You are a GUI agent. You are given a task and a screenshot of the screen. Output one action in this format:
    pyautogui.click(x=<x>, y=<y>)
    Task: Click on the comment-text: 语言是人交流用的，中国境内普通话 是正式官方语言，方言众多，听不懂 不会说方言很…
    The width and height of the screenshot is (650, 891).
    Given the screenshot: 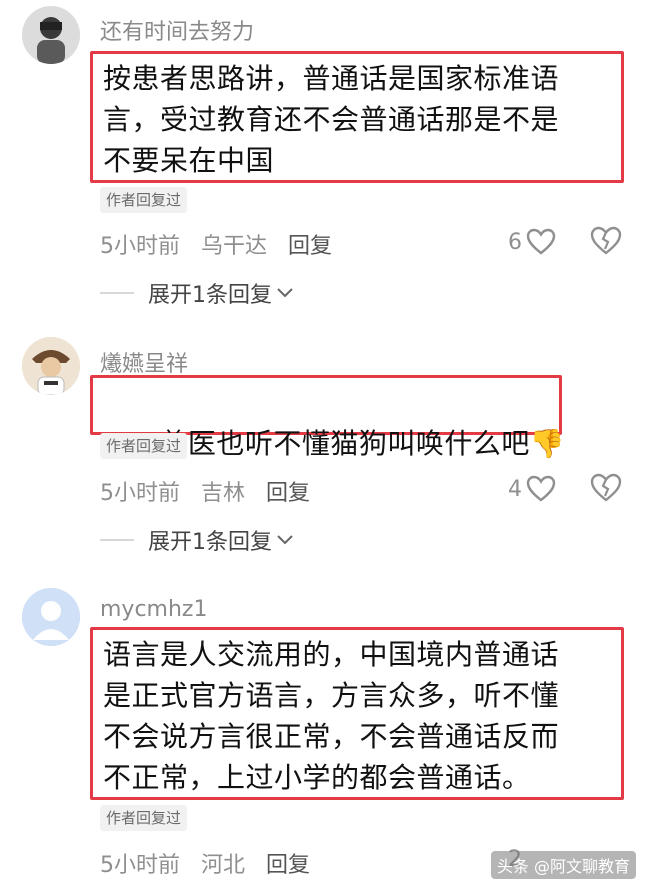 What is the action you would take?
    pyautogui.click(x=331, y=716)
    